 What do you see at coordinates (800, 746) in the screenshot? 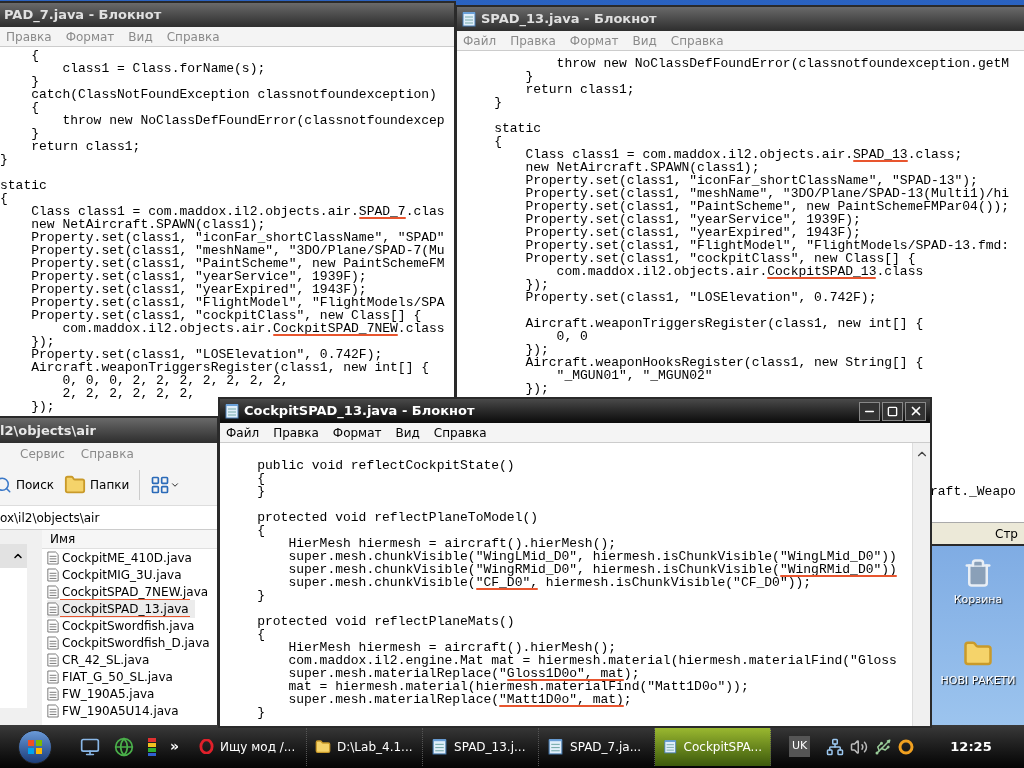
I see `language-indicator: UK` at bounding box center [800, 746].